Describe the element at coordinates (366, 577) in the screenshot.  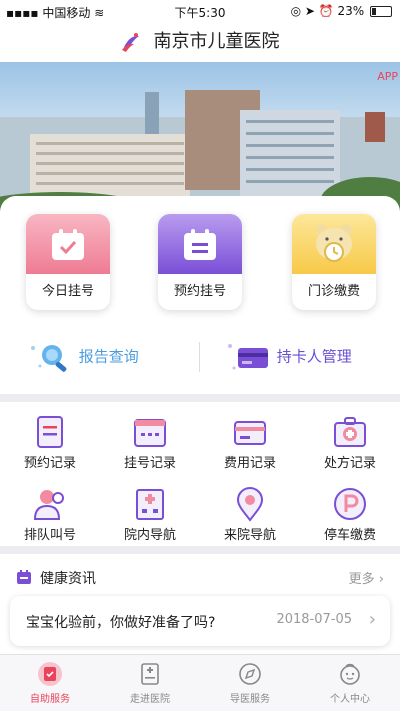
I see `more-link: 更多 ›` at that location.